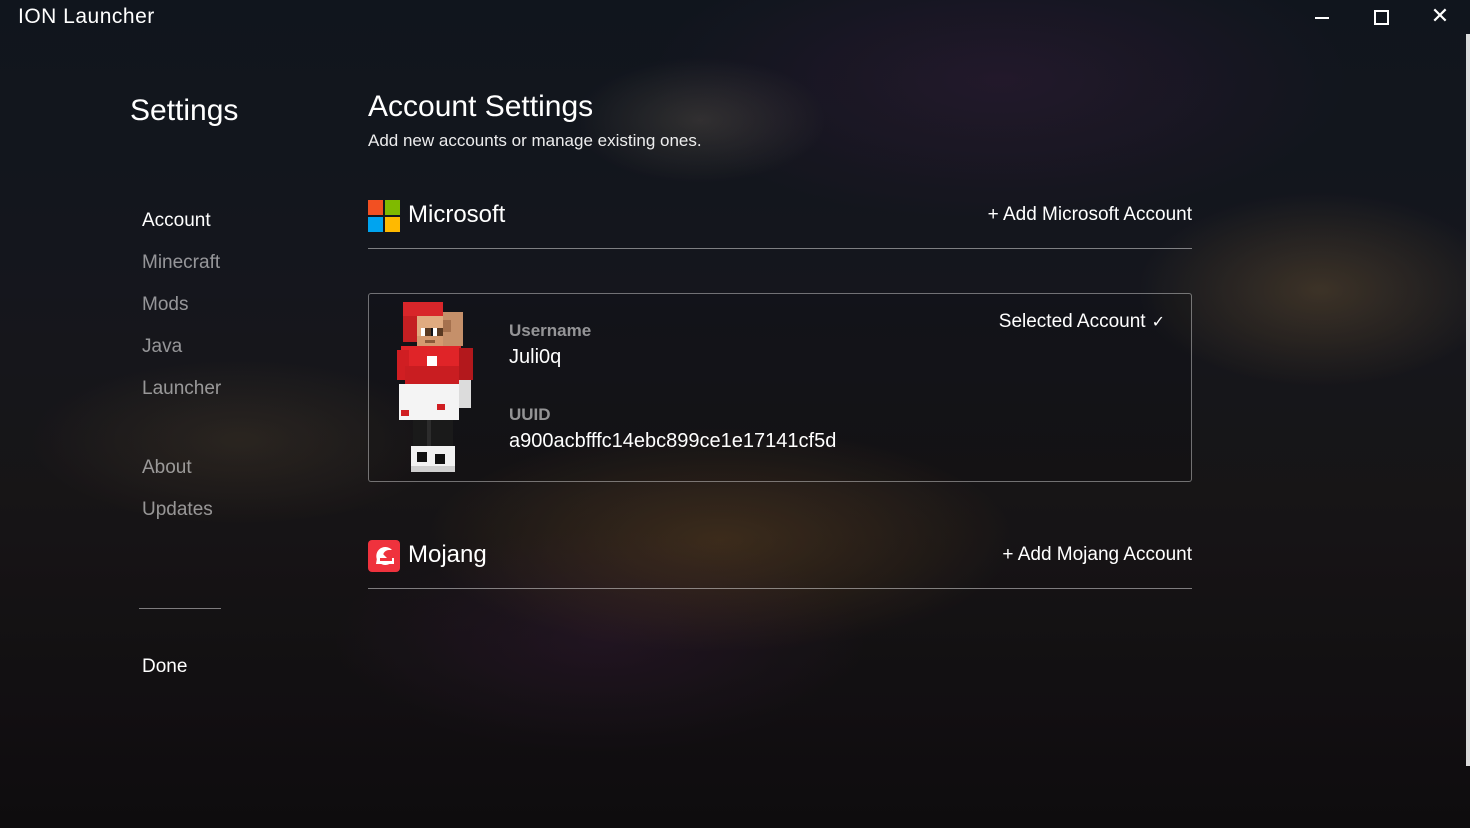  I want to click on add-mojang-account-button: + Add Mojang Account, so click(1097, 555).